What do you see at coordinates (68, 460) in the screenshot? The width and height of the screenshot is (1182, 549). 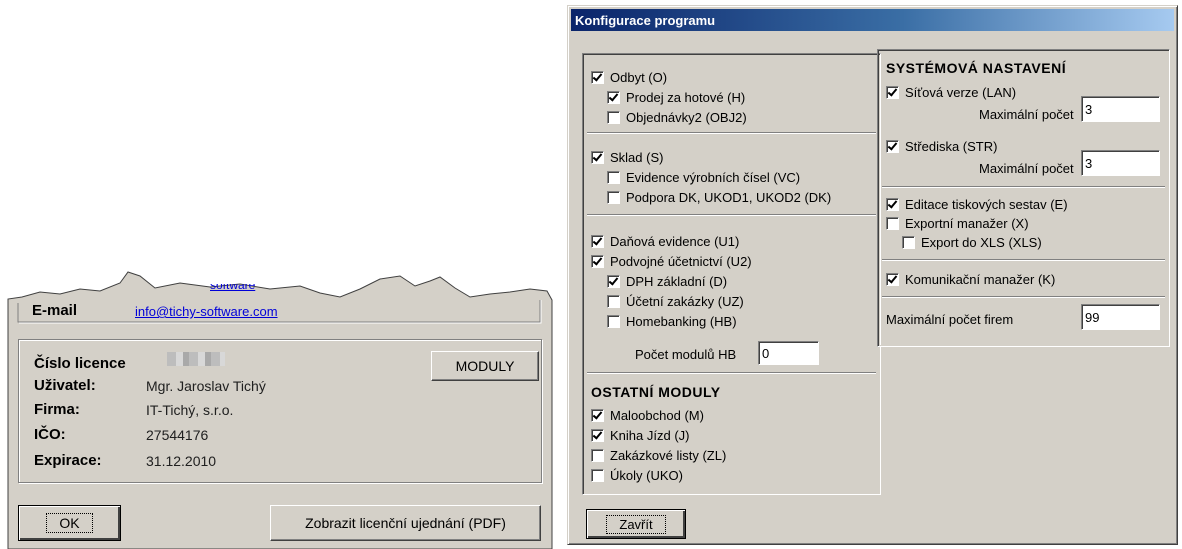 I see `expiry-label: Expirace:` at bounding box center [68, 460].